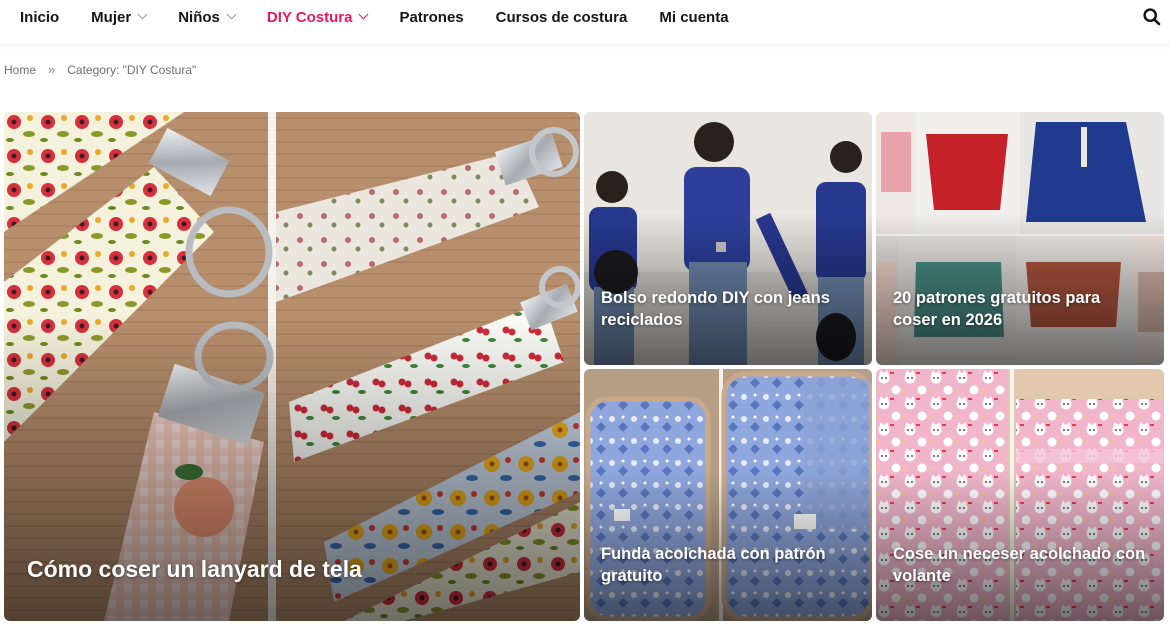 This screenshot has height=628, width=1170. Describe the element at coordinates (728, 238) in the screenshot. I see `post-card-bolso-redondo: Bolso redondo DIY con jeans reciclados` at that location.